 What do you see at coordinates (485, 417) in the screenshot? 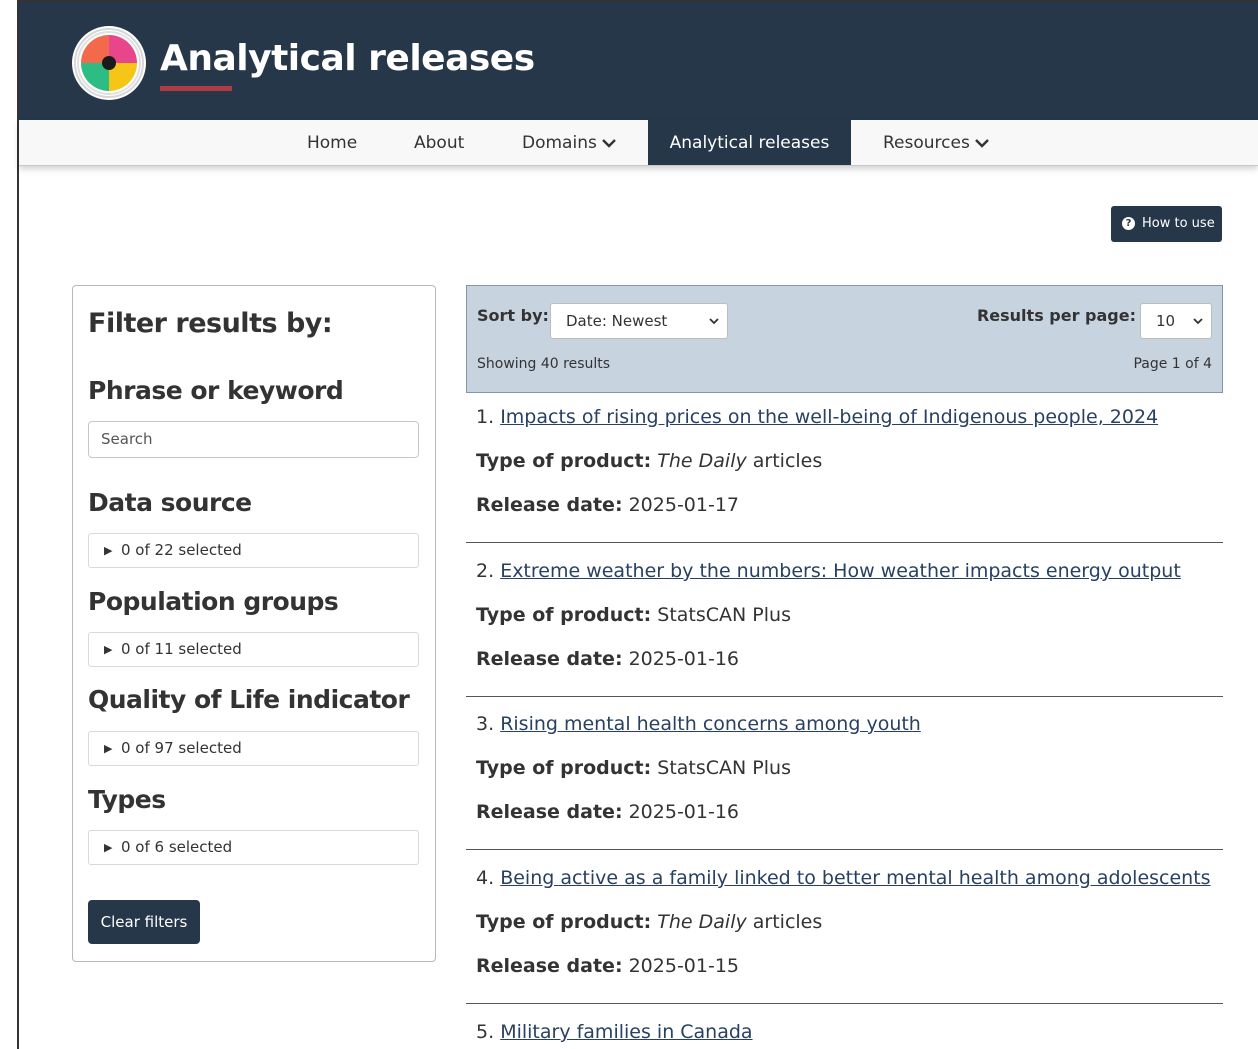
I see `result-number: 1.` at bounding box center [485, 417].